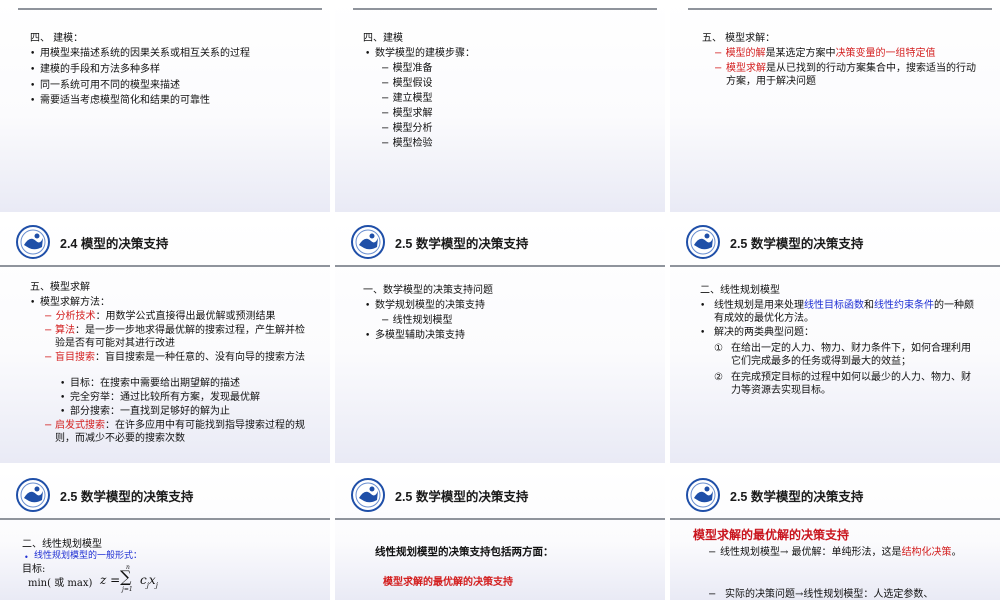 The width and height of the screenshot is (1000, 600). I want to click on sub-item-text: 模型假设, so click(412, 83).